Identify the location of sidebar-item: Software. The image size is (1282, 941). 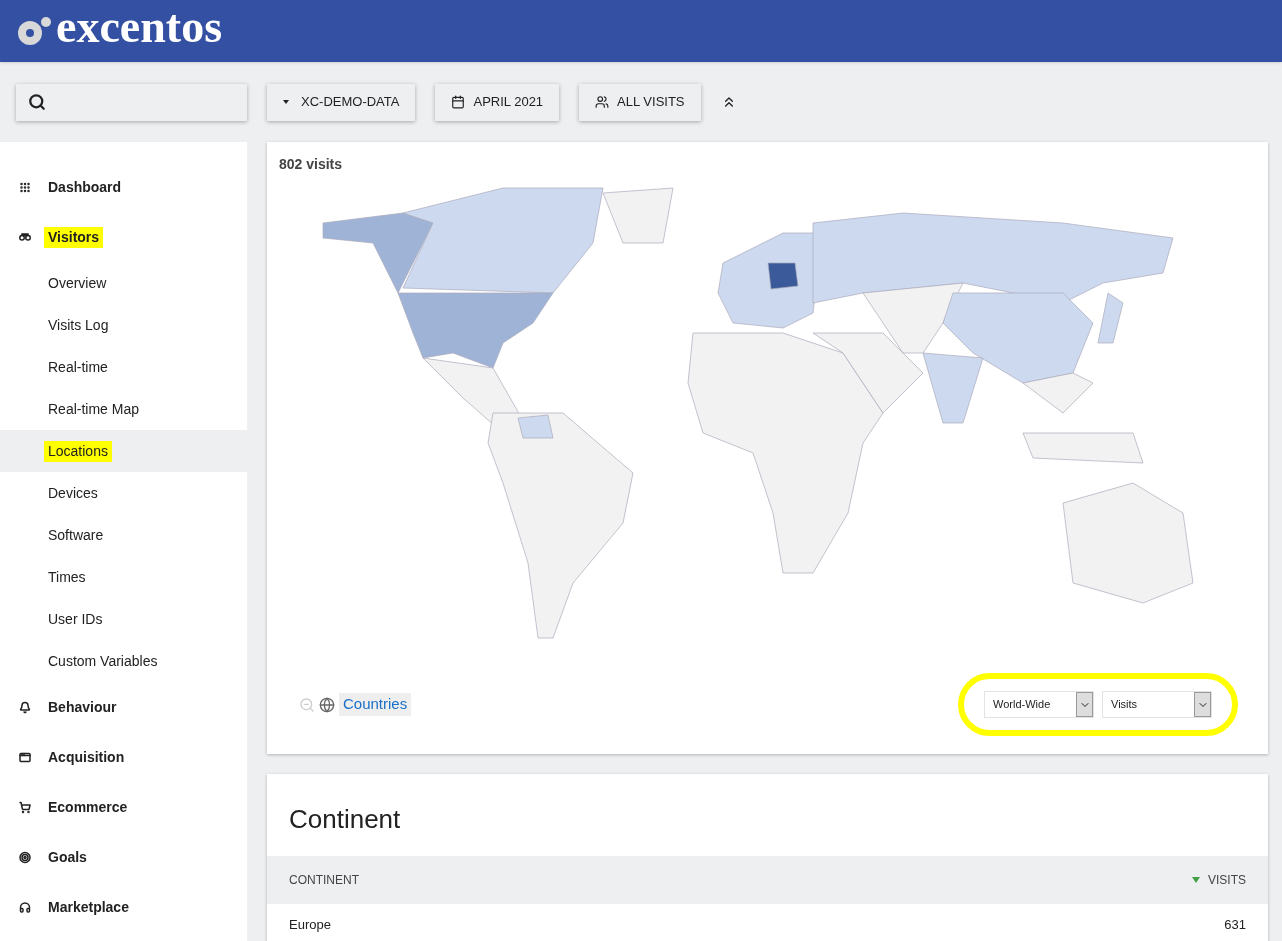
(76, 535).